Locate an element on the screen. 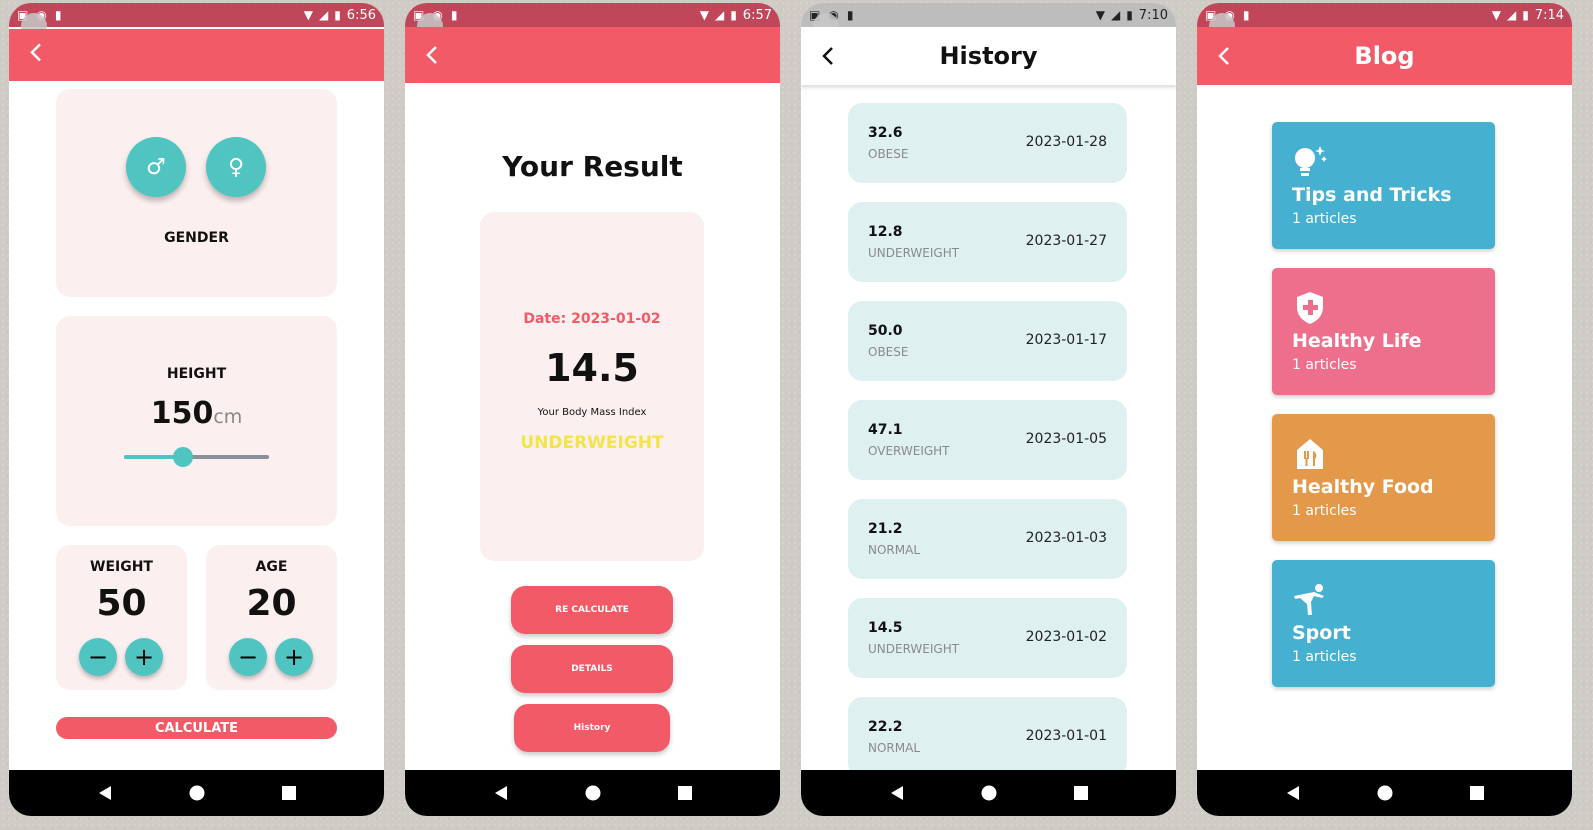  history-bmi: 14.5 is located at coordinates (885, 628).